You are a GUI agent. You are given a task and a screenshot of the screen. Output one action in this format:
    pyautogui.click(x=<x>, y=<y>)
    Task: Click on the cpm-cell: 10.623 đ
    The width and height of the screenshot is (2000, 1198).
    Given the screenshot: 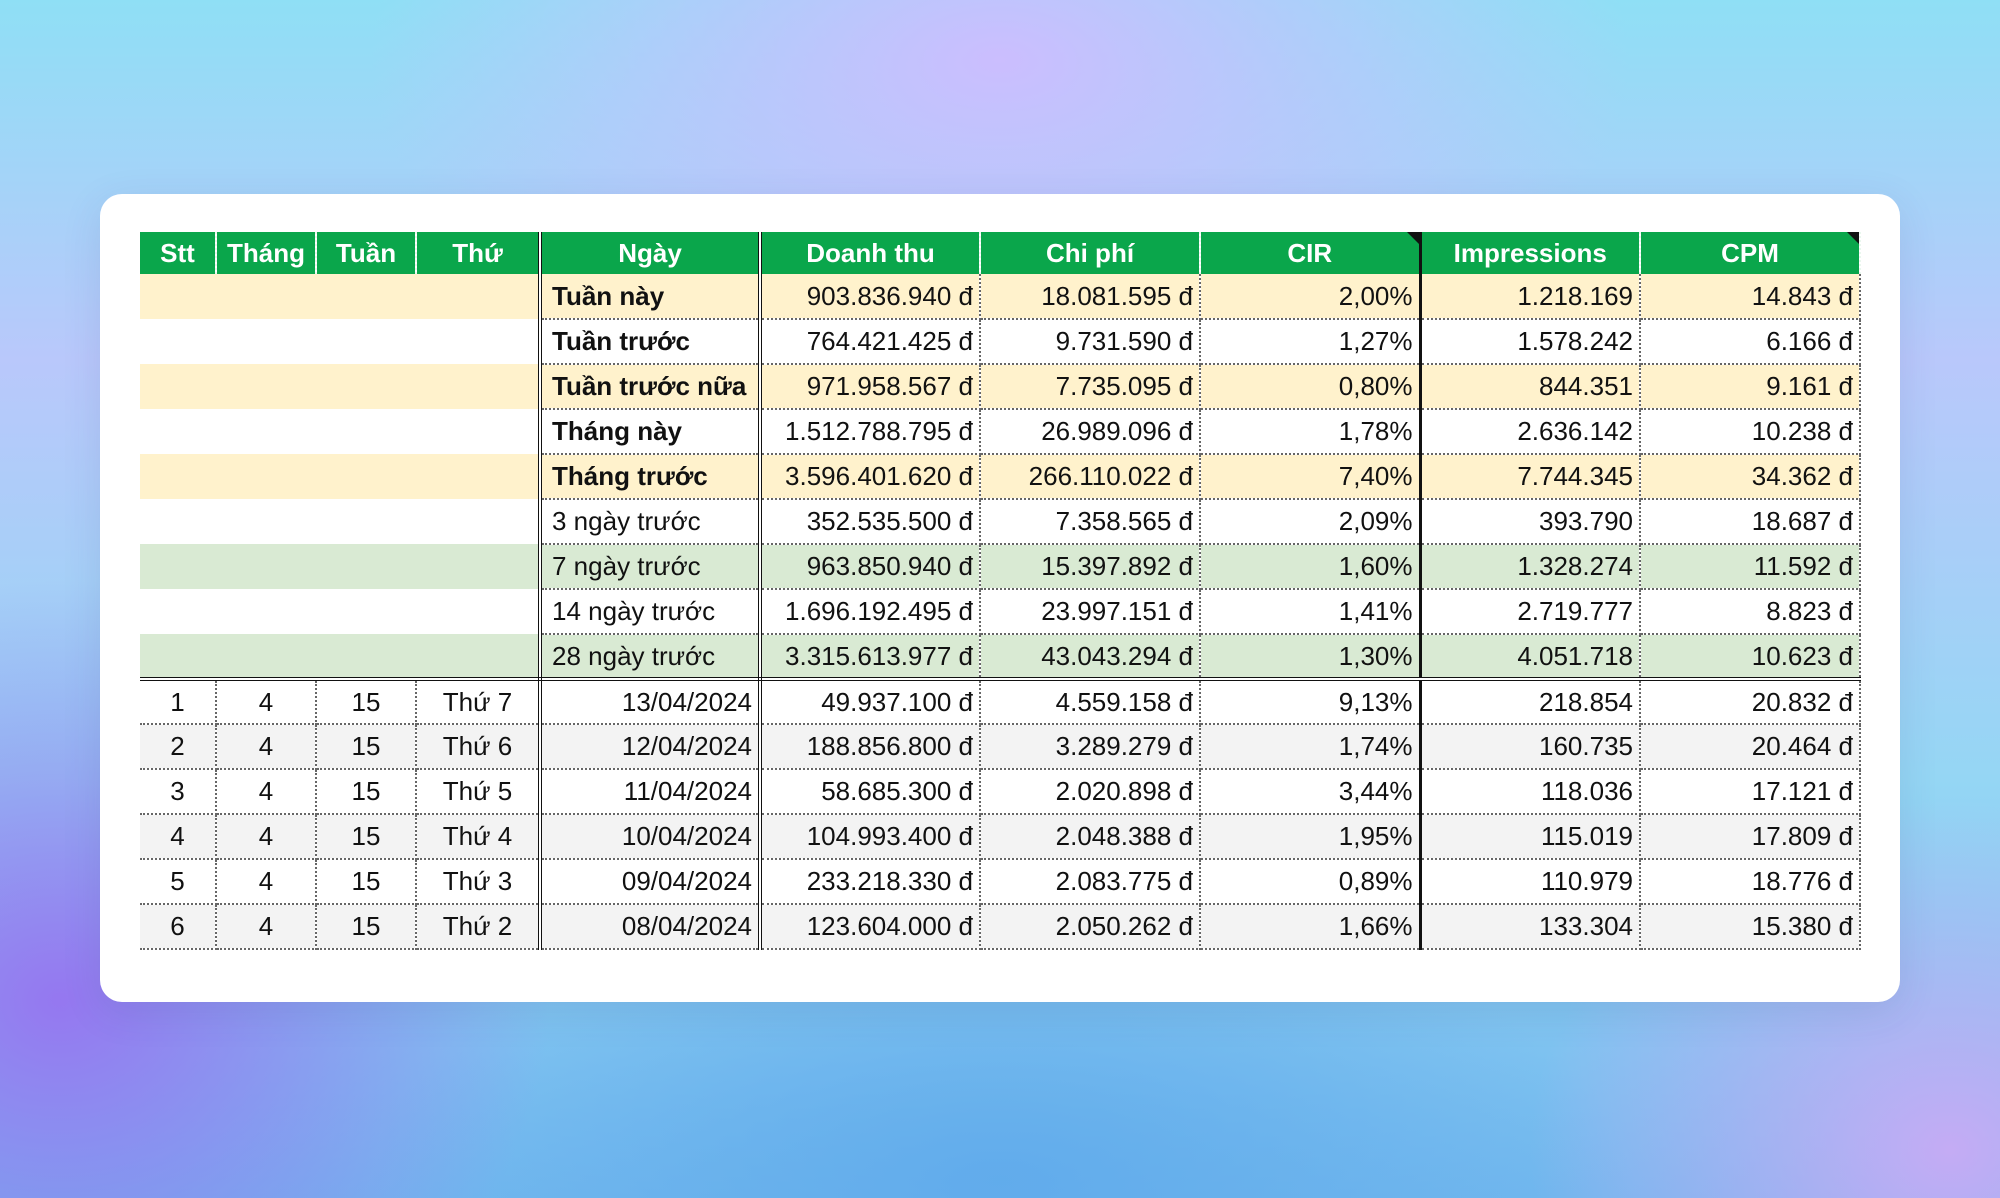 What is the action you would take?
    pyautogui.click(x=1750, y=657)
    